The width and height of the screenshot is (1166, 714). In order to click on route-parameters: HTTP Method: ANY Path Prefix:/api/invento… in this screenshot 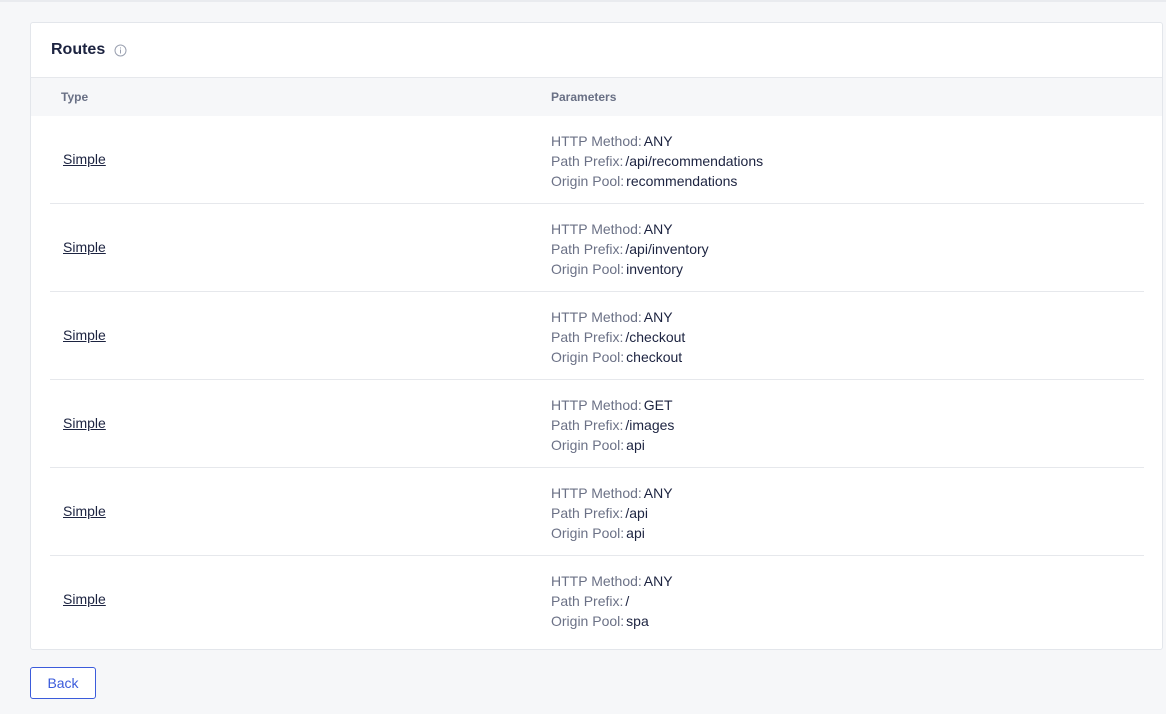, I will do `click(630, 249)`.